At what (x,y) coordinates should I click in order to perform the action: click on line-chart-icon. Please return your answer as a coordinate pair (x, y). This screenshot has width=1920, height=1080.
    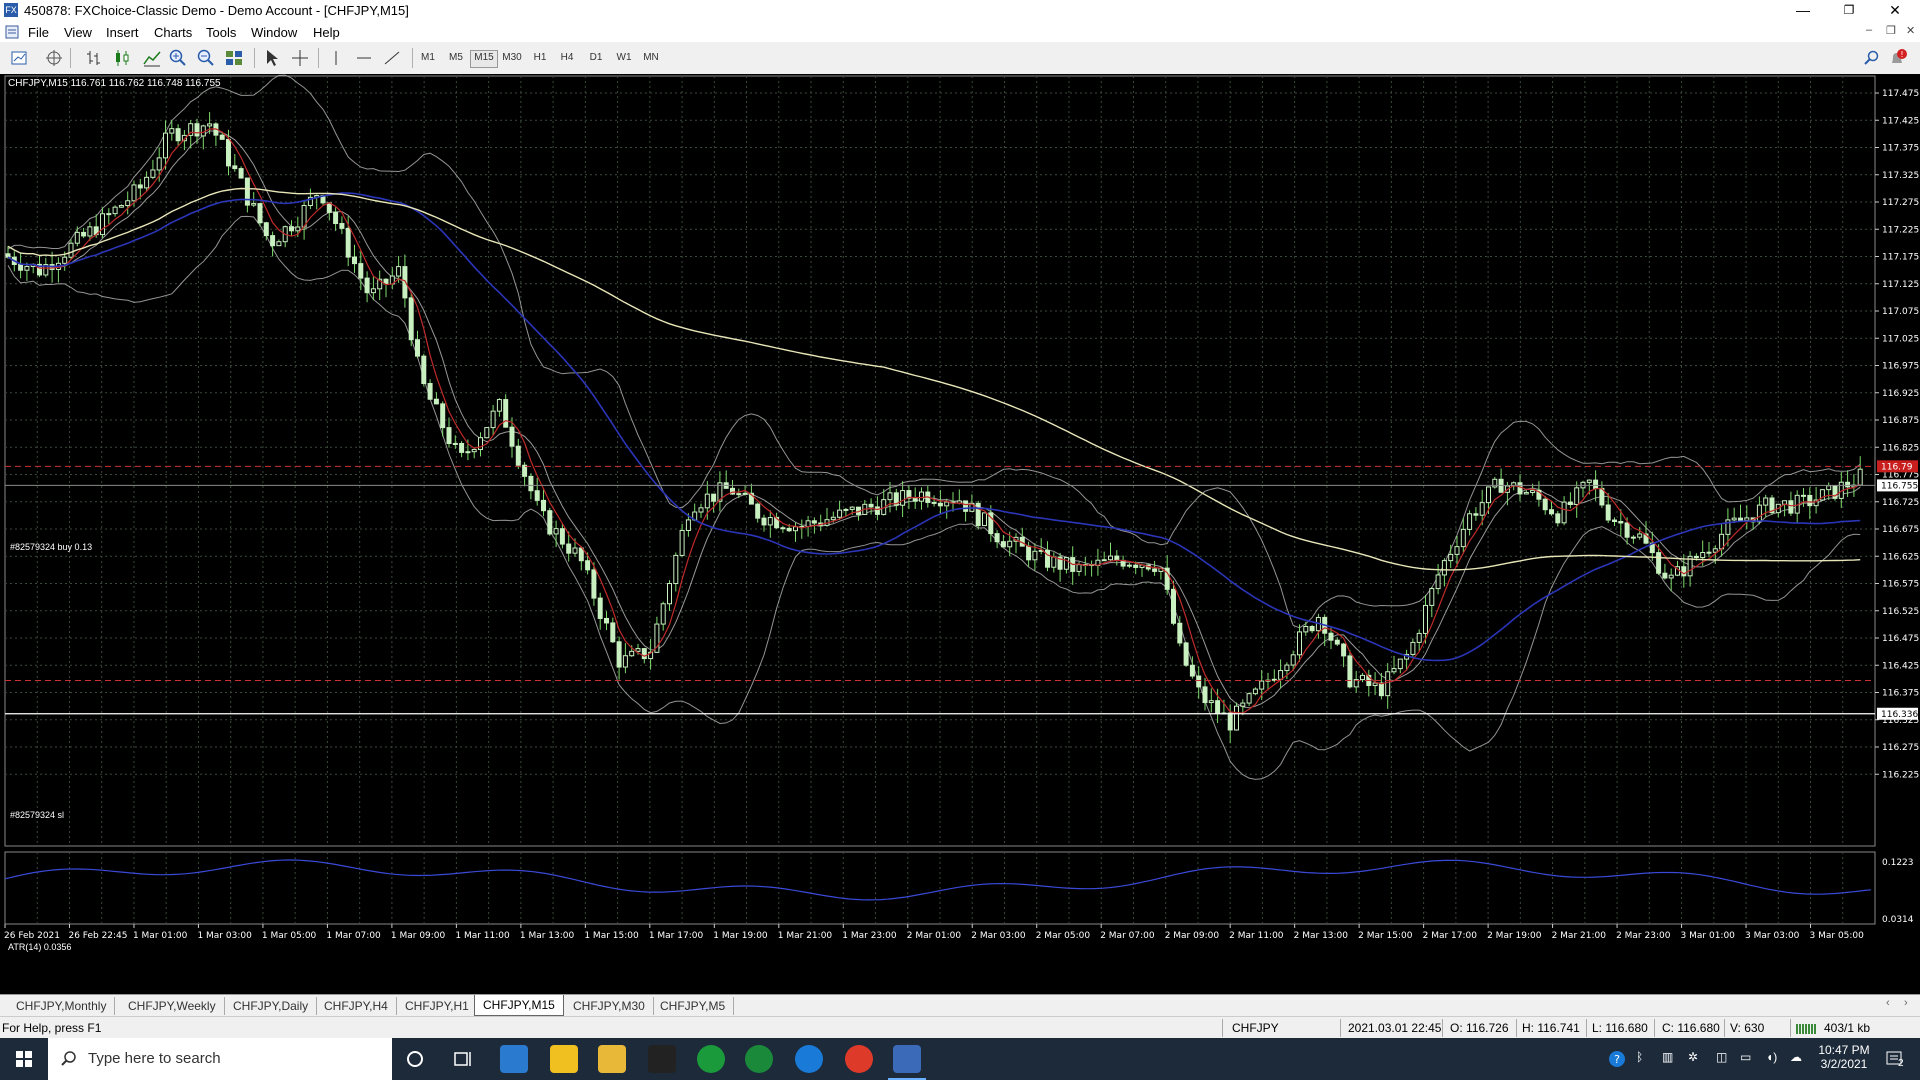
    Looking at the image, I should click on (152, 58).